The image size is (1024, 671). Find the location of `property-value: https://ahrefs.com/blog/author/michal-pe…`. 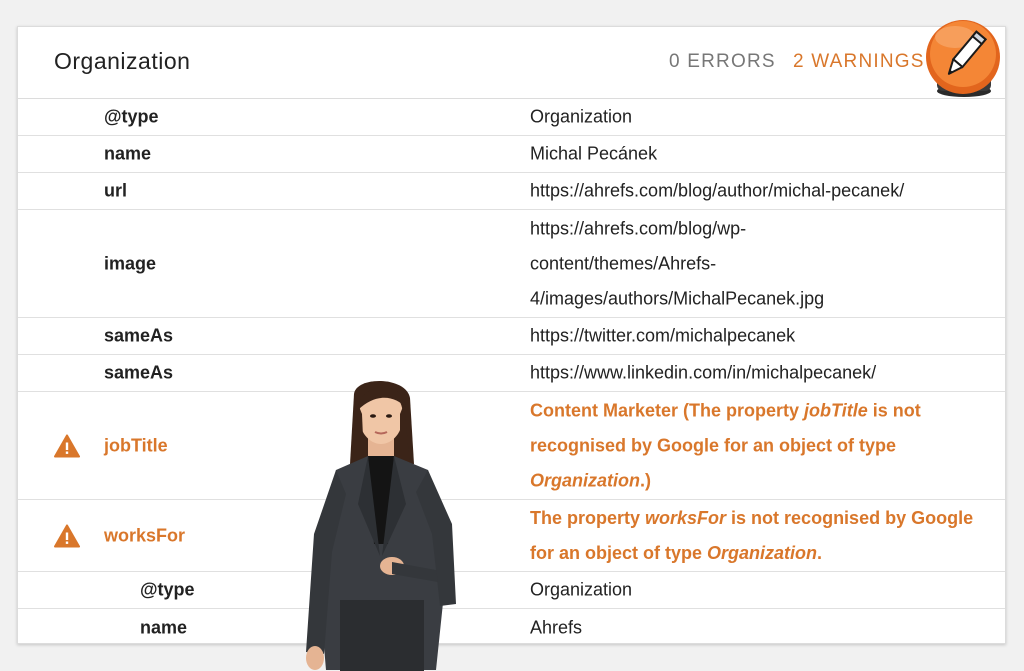

property-value: https://ahrefs.com/blog/author/michal-pe… is located at coordinates (717, 190).